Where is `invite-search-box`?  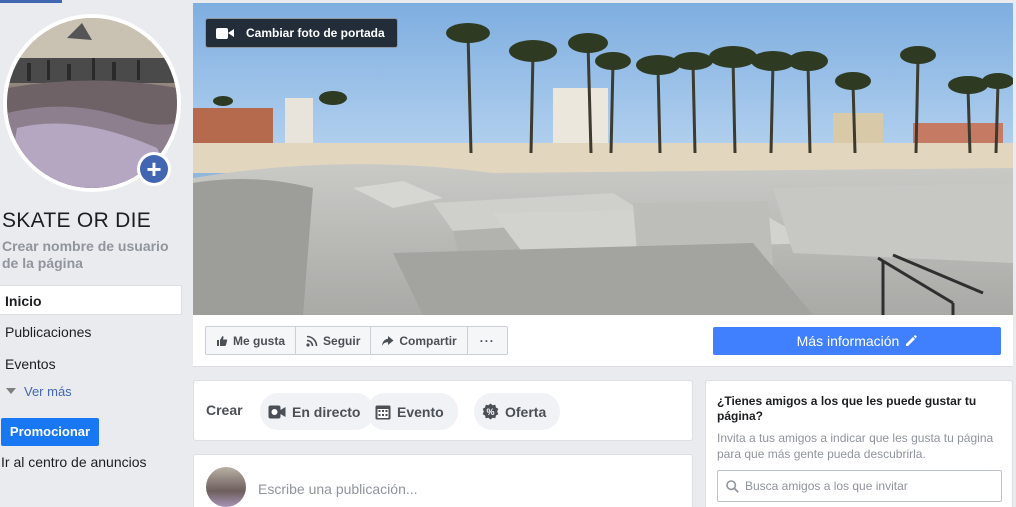 invite-search-box is located at coordinates (859, 486).